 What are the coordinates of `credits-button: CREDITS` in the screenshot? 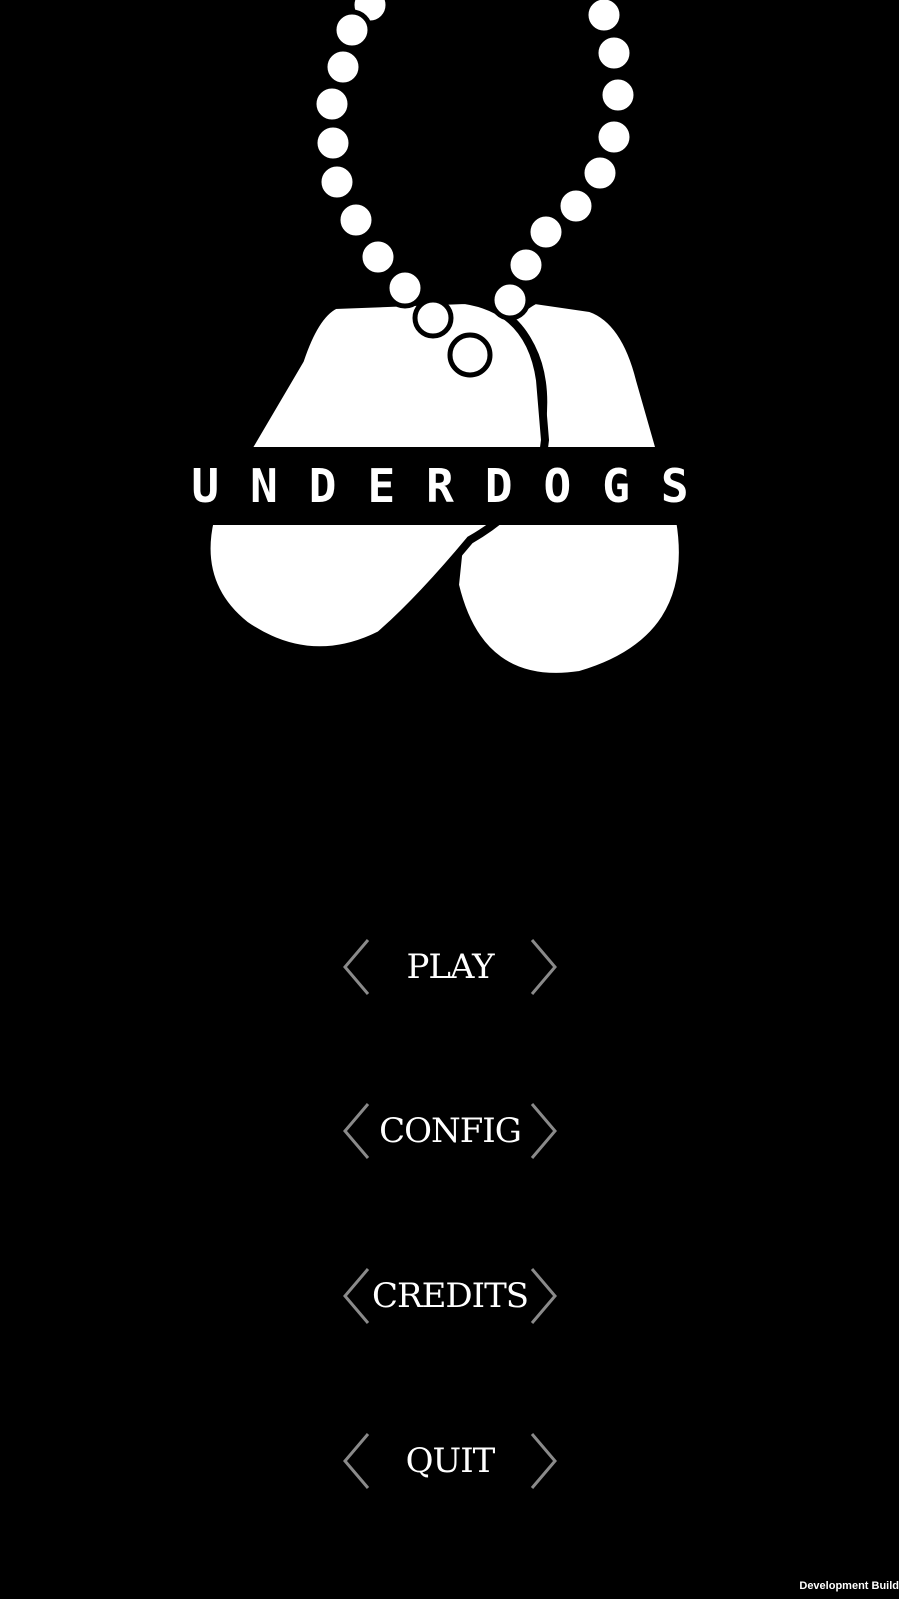 It's located at (450, 1296).